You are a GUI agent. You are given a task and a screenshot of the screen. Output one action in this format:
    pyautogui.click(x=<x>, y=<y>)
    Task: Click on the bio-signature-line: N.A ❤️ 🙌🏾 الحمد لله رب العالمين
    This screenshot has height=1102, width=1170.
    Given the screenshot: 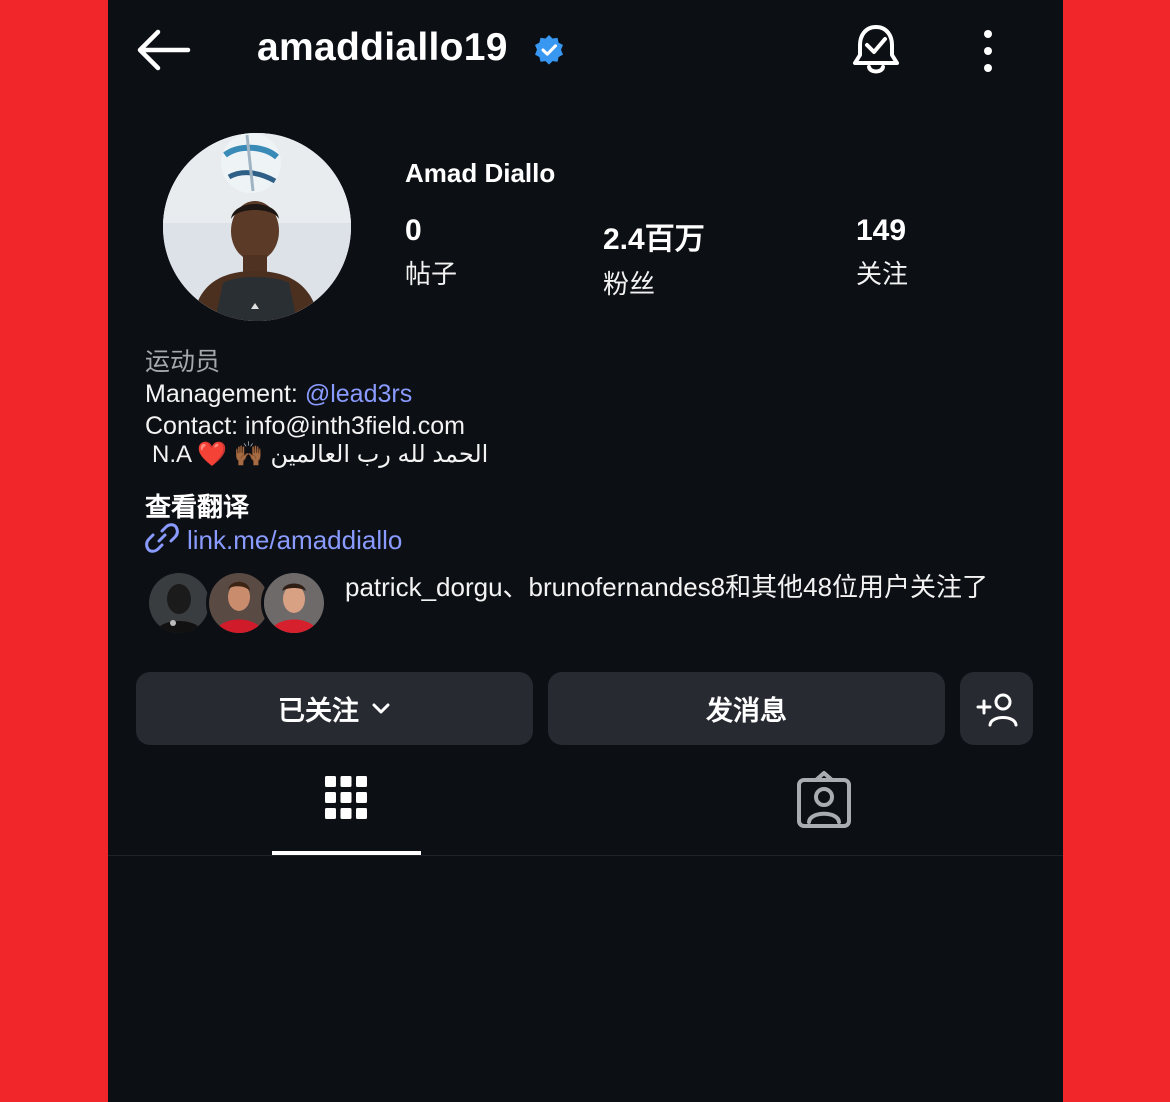 What is the action you would take?
    pyautogui.click(x=320, y=454)
    